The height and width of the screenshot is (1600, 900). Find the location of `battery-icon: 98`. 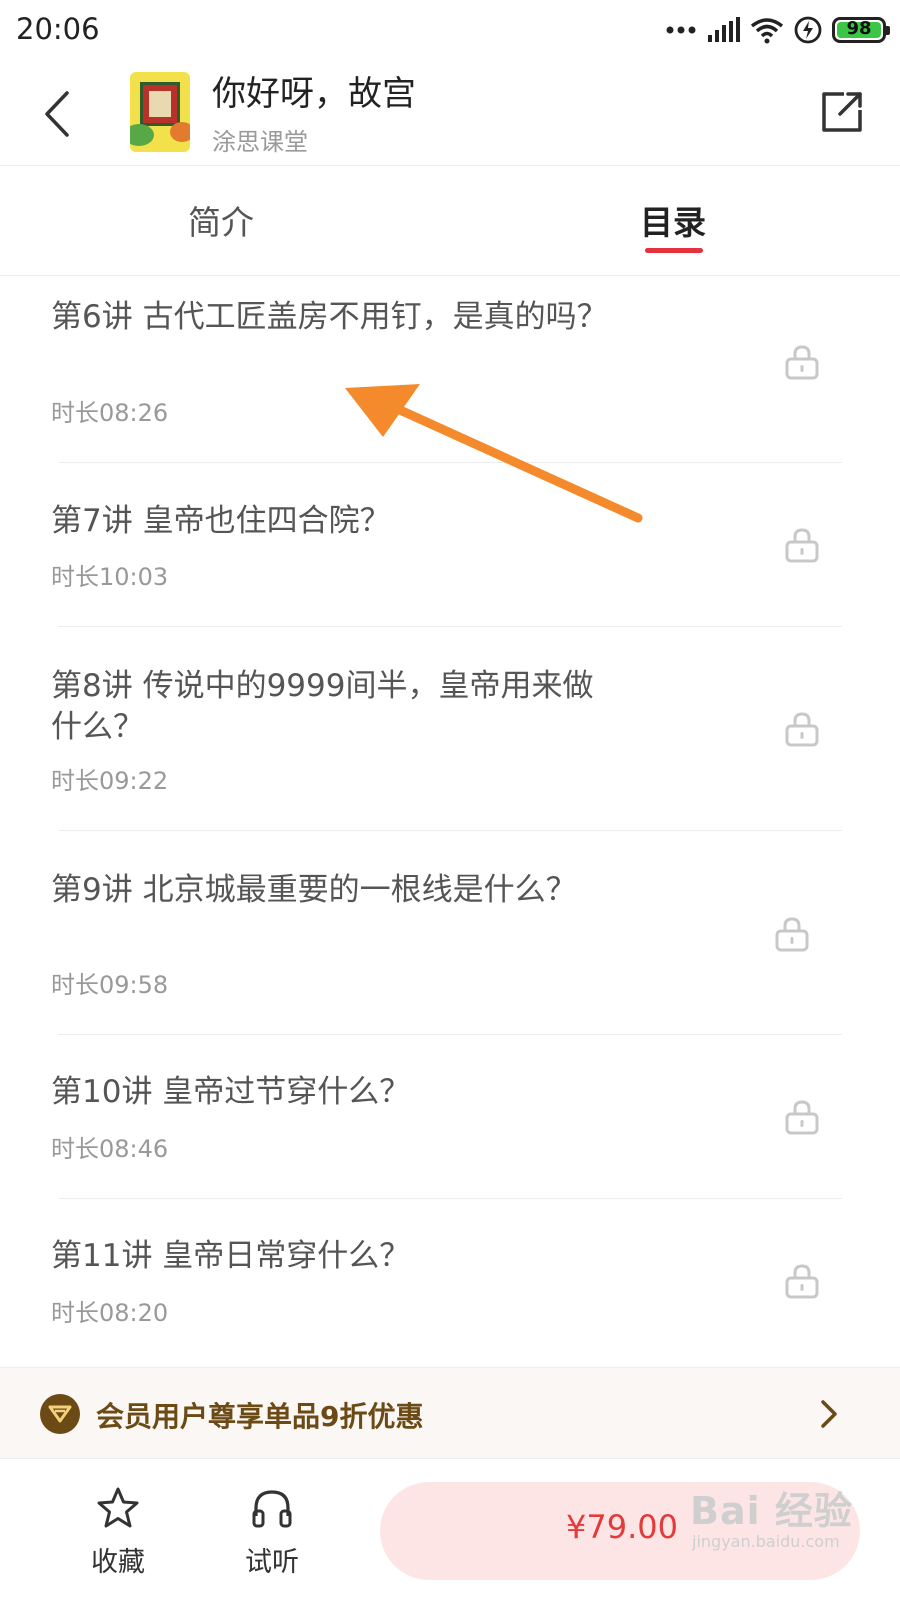

battery-icon: 98 is located at coordinates (861, 30).